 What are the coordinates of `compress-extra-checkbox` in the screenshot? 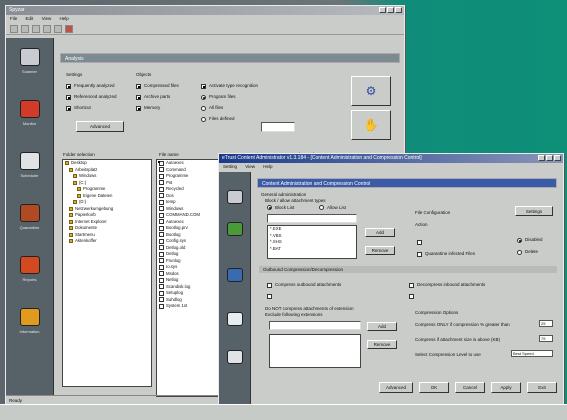 It's located at (269, 296).